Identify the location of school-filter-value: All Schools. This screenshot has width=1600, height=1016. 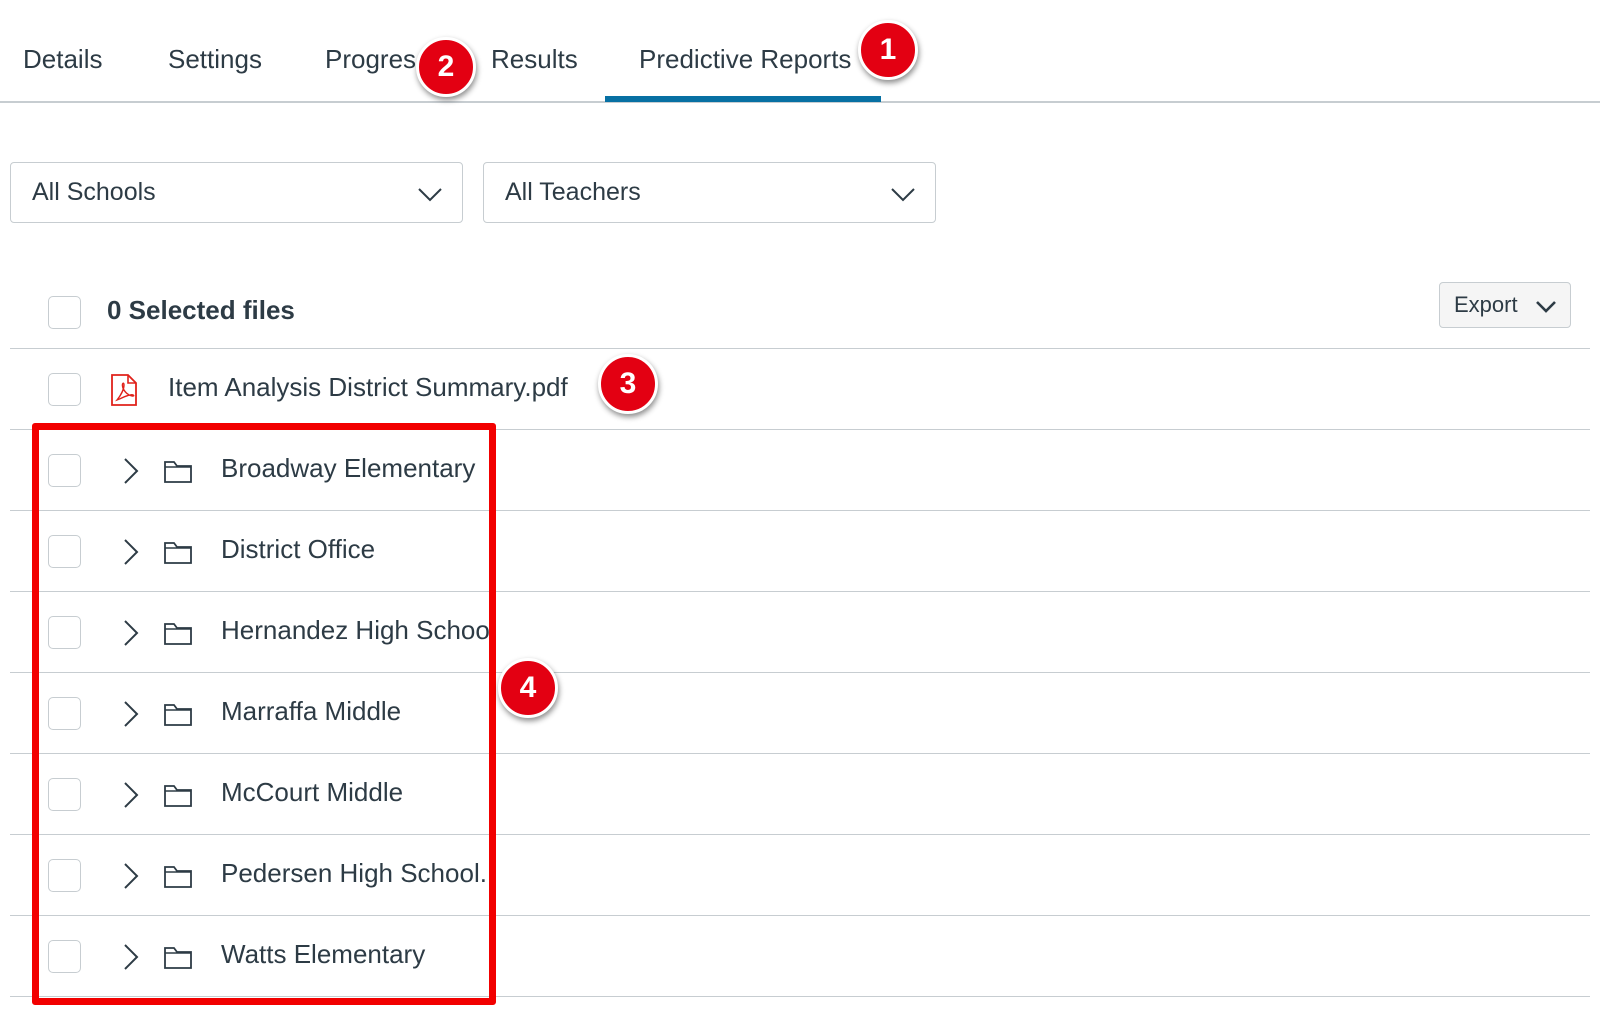
(94, 192).